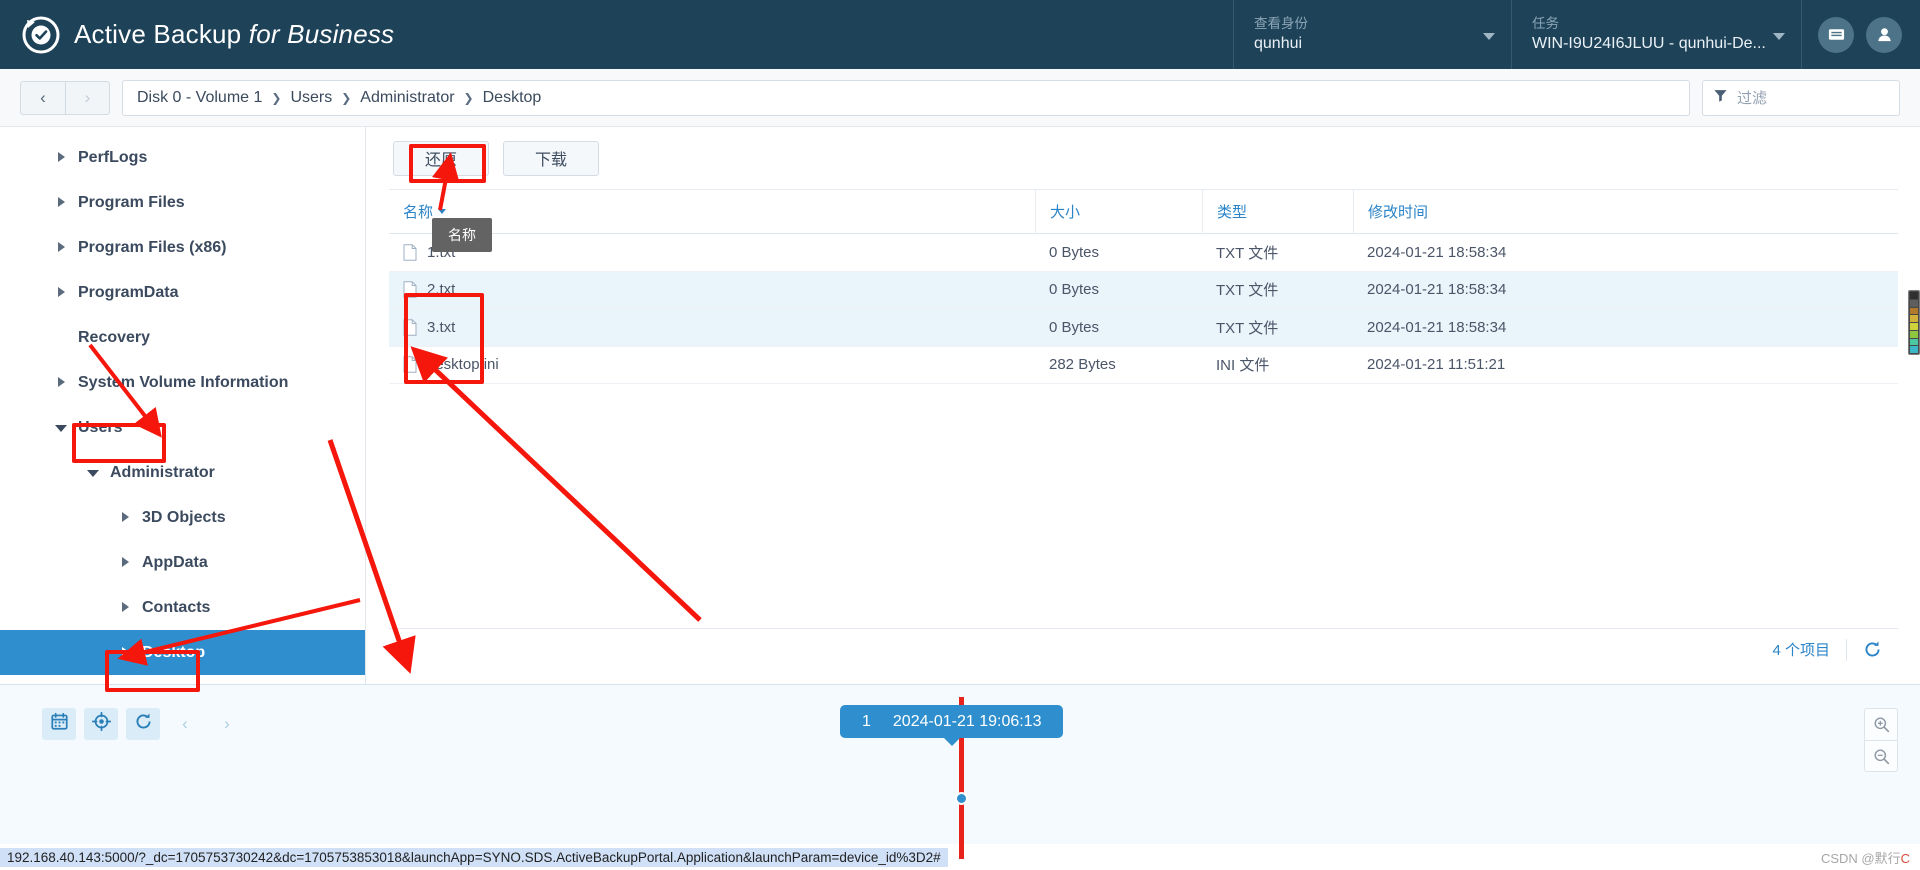 The height and width of the screenshot is (870, 1920). I want to click on zoom-out-icon, so click(1881, 756).